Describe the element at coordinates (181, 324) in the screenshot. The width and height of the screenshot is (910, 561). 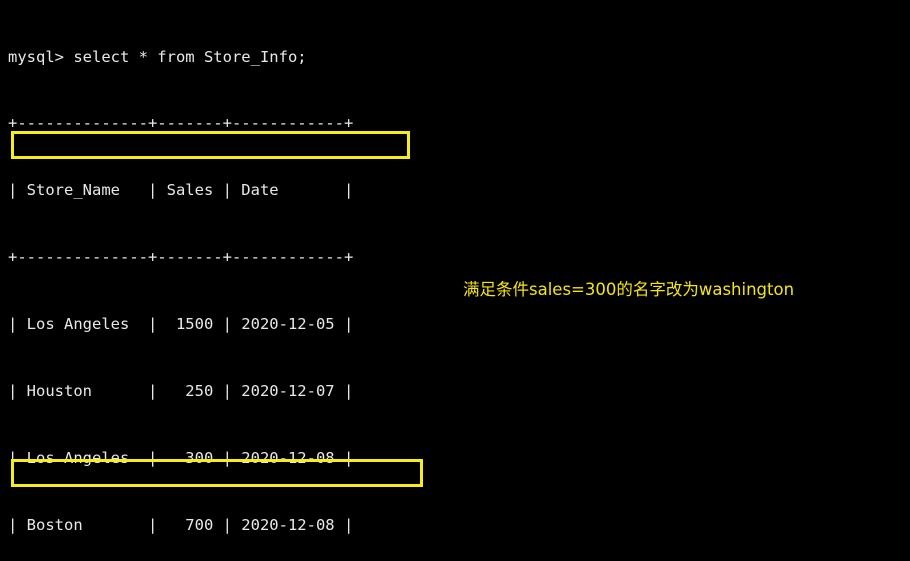
I see `terminal-line: | Los Angeles | 1500 | 2020-12-05 |` at that location.